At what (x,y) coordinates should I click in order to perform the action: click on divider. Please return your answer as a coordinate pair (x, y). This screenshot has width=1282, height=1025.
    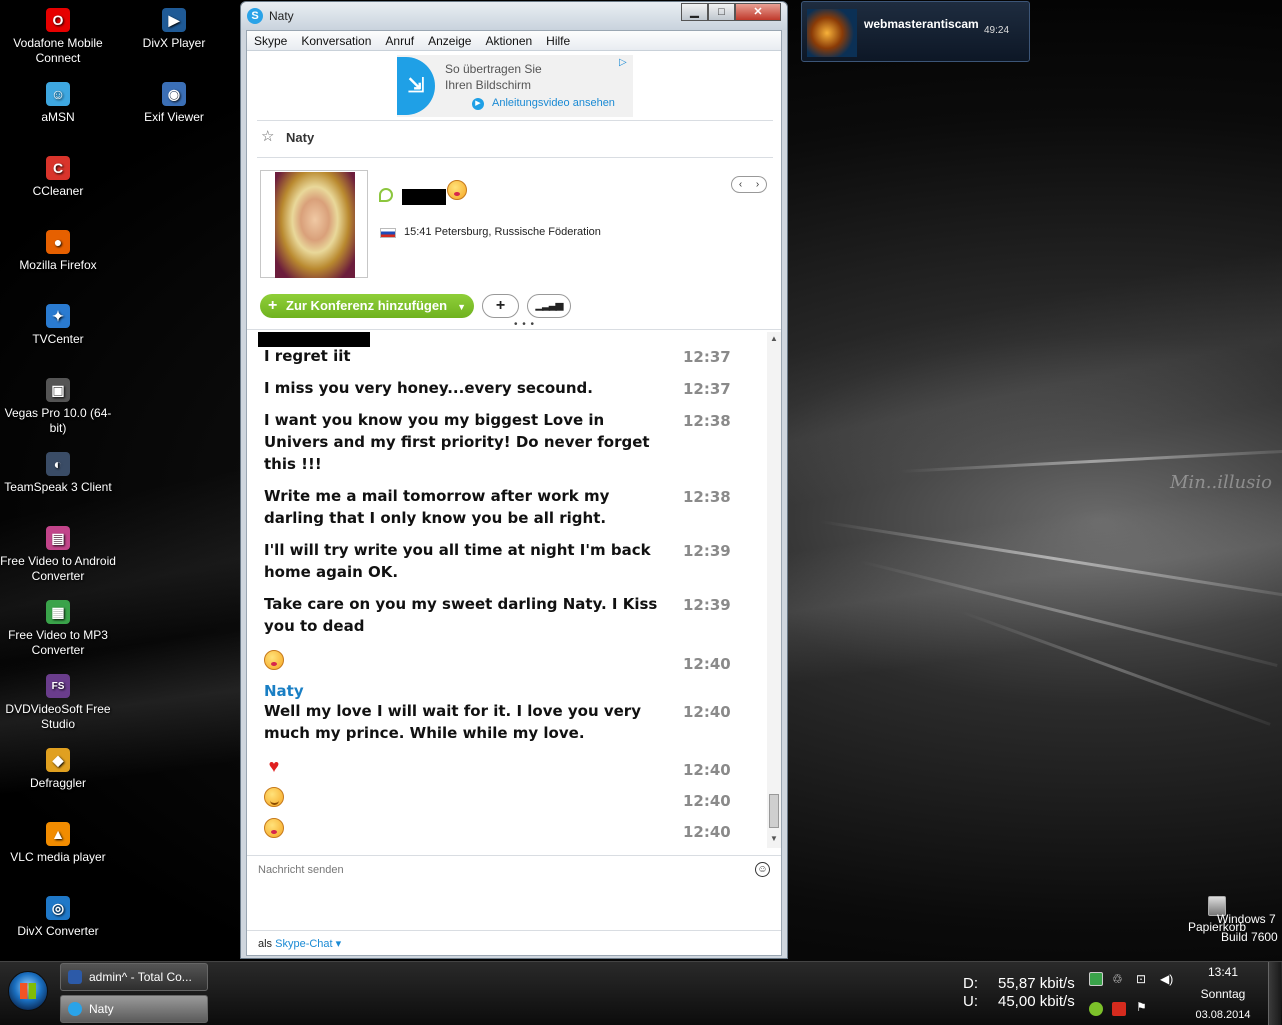
    Looking at the image, I should click on (515, 157).